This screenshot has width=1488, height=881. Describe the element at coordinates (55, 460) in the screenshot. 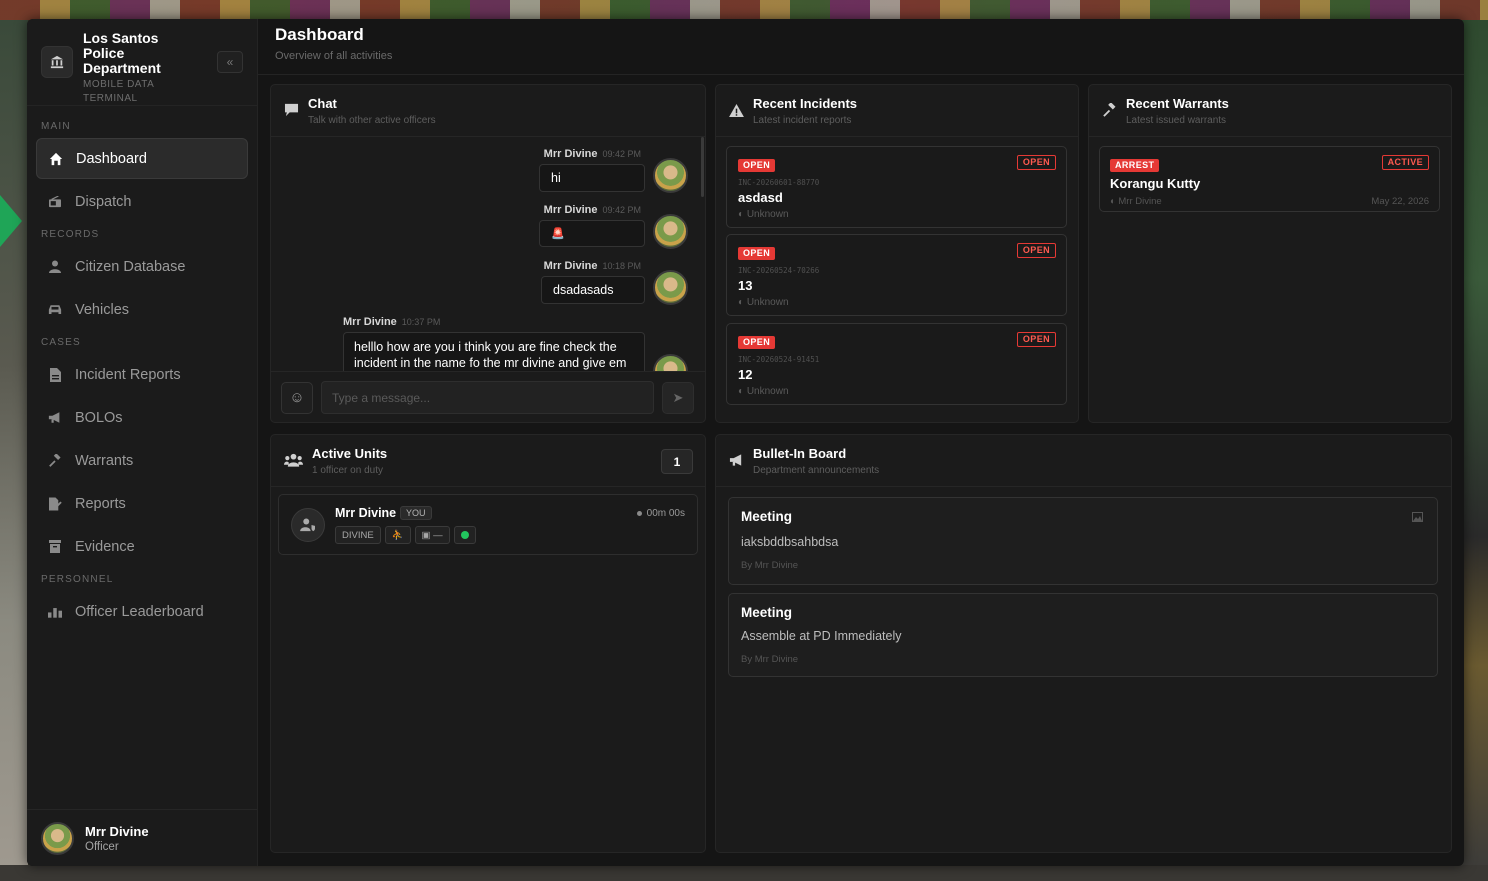

I see `gavel-icon` at that location.